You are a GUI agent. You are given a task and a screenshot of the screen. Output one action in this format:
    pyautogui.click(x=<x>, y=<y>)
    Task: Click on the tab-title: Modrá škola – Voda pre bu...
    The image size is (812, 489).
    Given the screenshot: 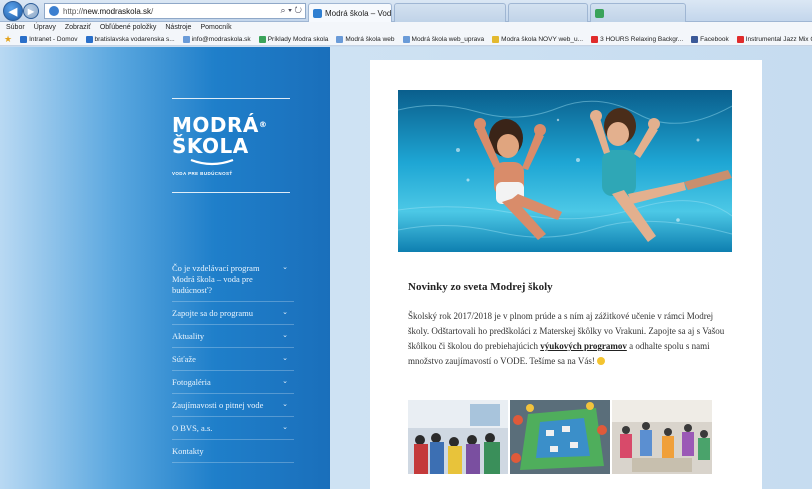 What is the action you would take?
    pyautogui.click(x=358, y=13)
    